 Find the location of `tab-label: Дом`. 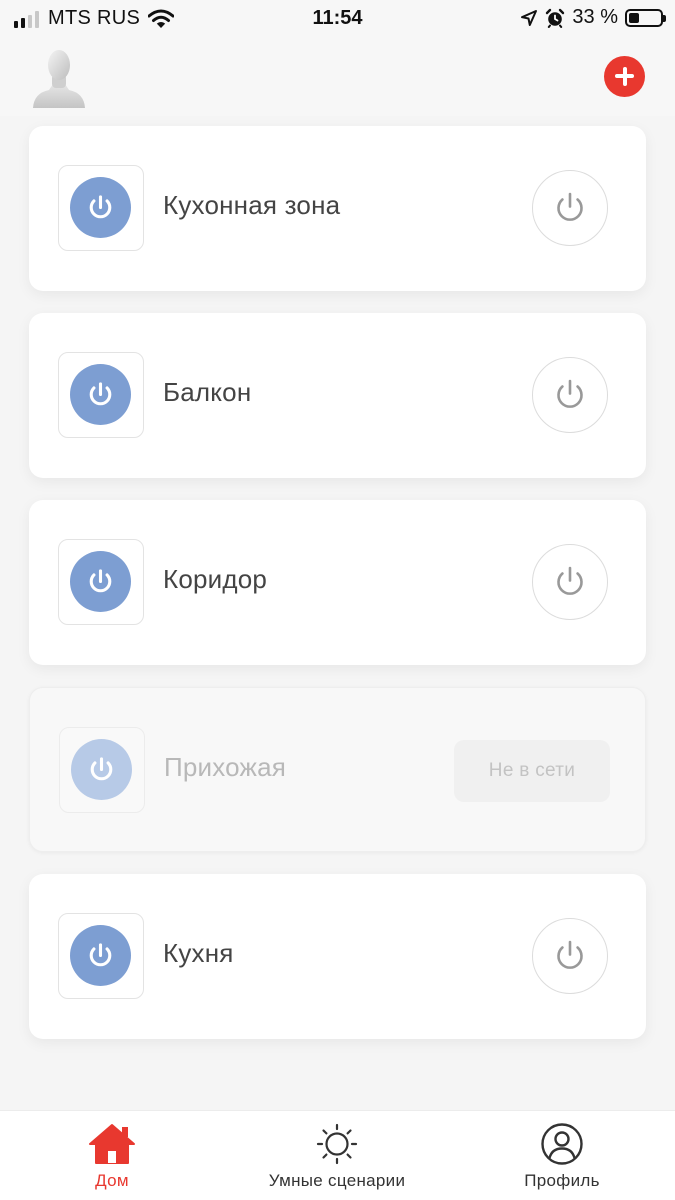

tab-label: Дом is located at coordinates (112, 1180).